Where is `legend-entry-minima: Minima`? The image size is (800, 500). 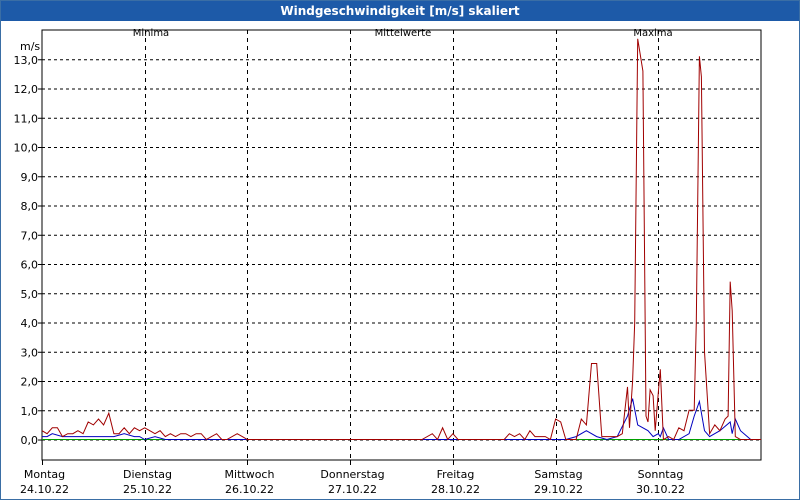 legend-entry-minima: Minima is located at coordinates (151, 33).